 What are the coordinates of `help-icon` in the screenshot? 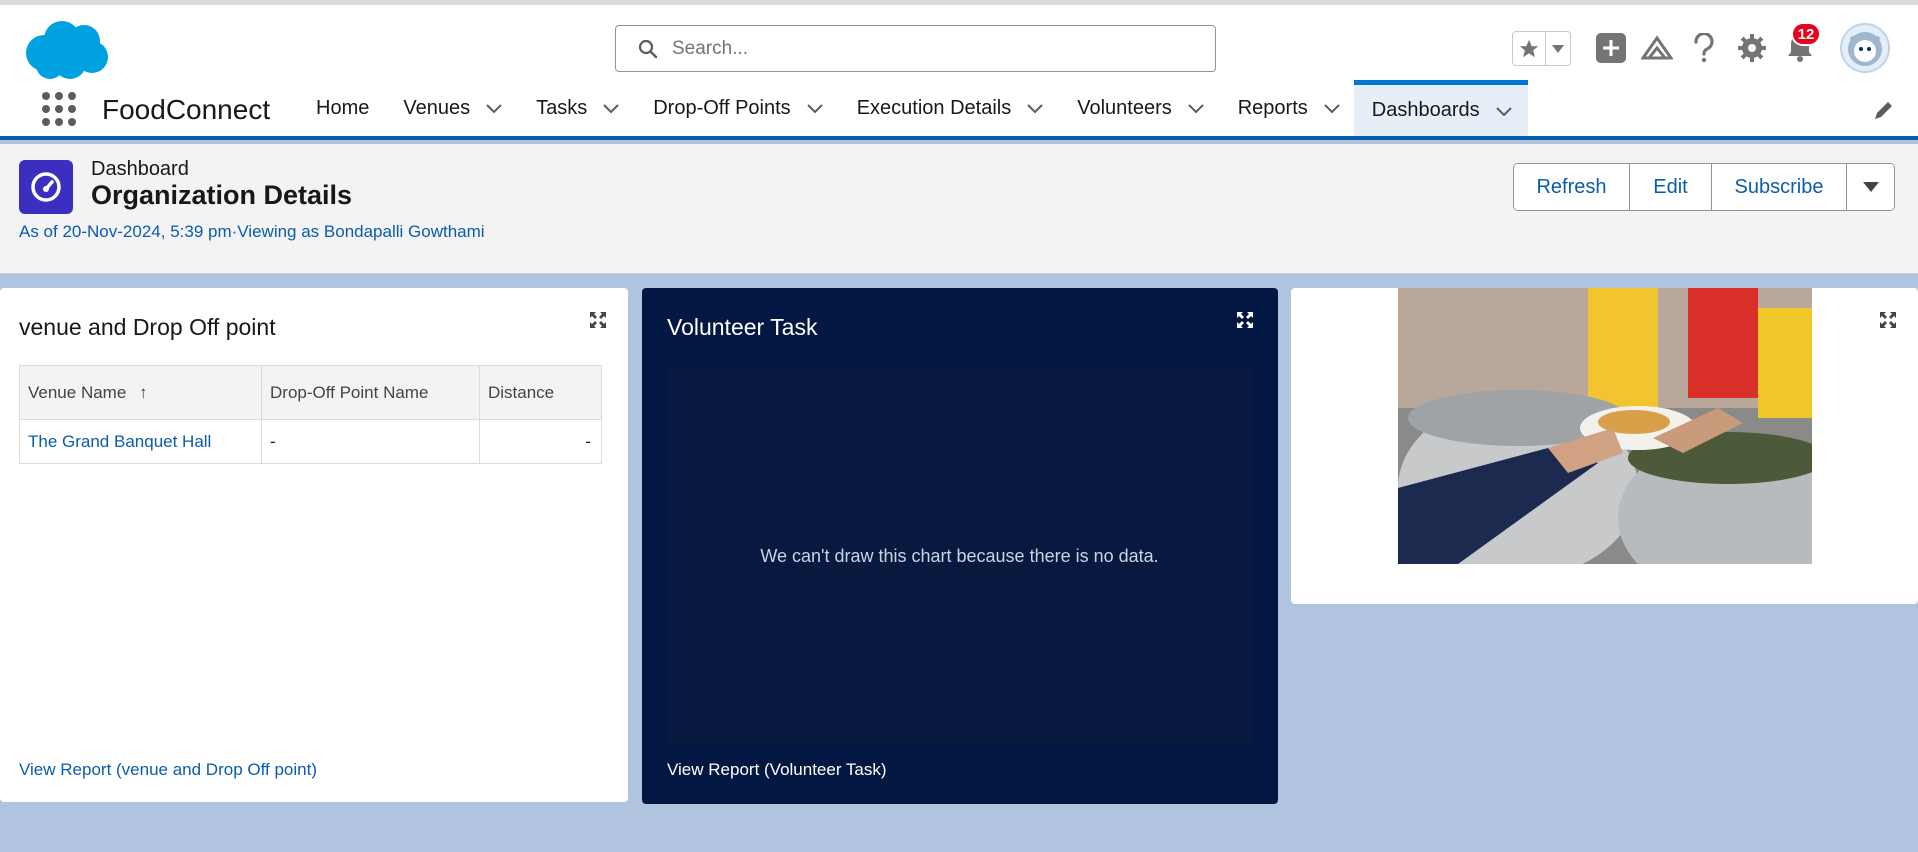 It's located at (1704, 48).